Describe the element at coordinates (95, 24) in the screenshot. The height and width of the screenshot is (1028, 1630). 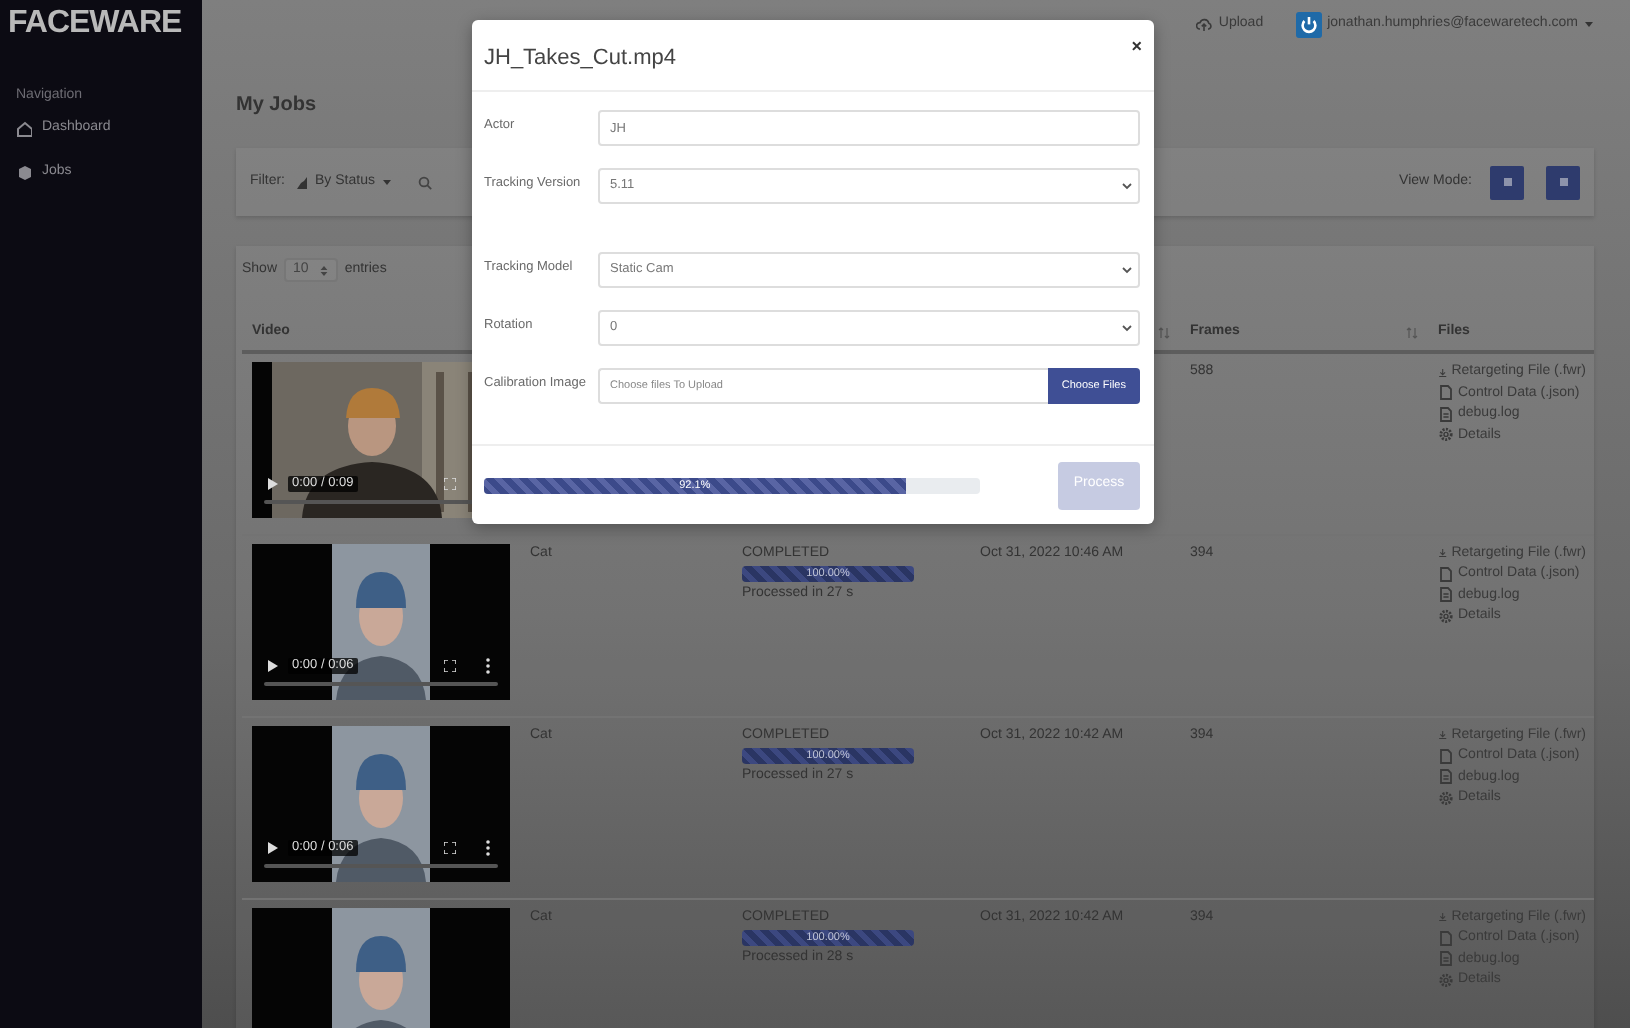
I see `logo: FACEWARE` at that location.